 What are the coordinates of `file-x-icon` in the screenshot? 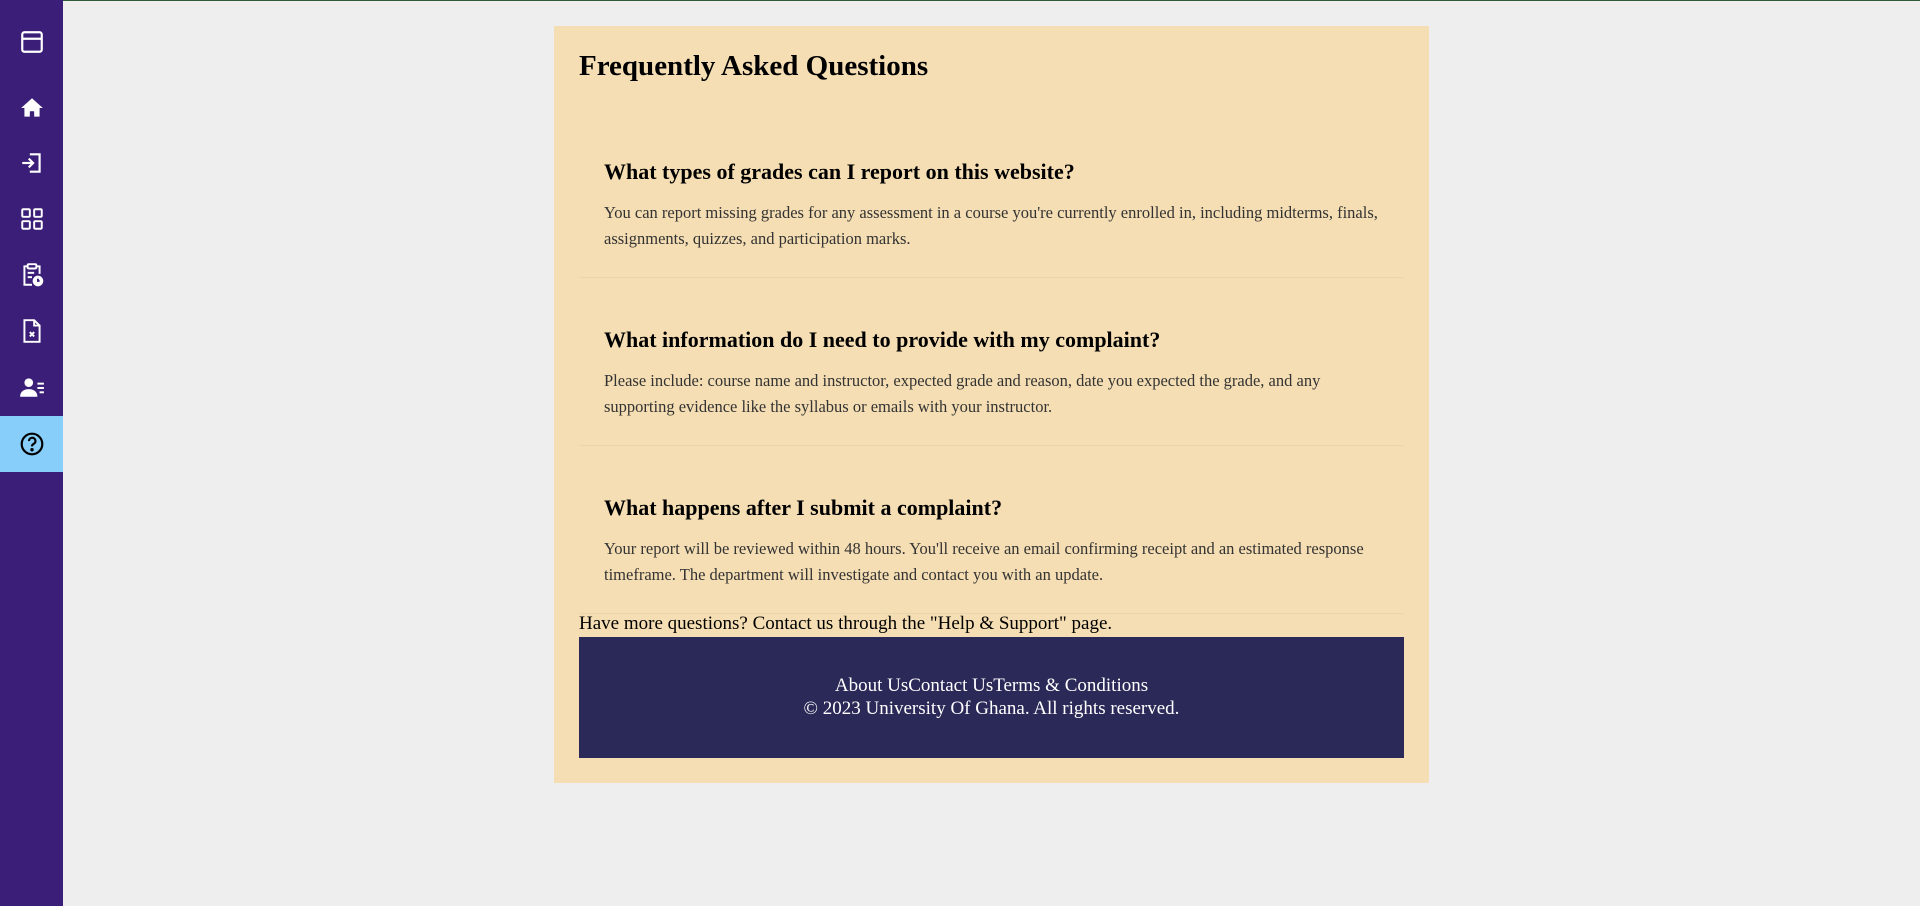 It's located at (31, 331).